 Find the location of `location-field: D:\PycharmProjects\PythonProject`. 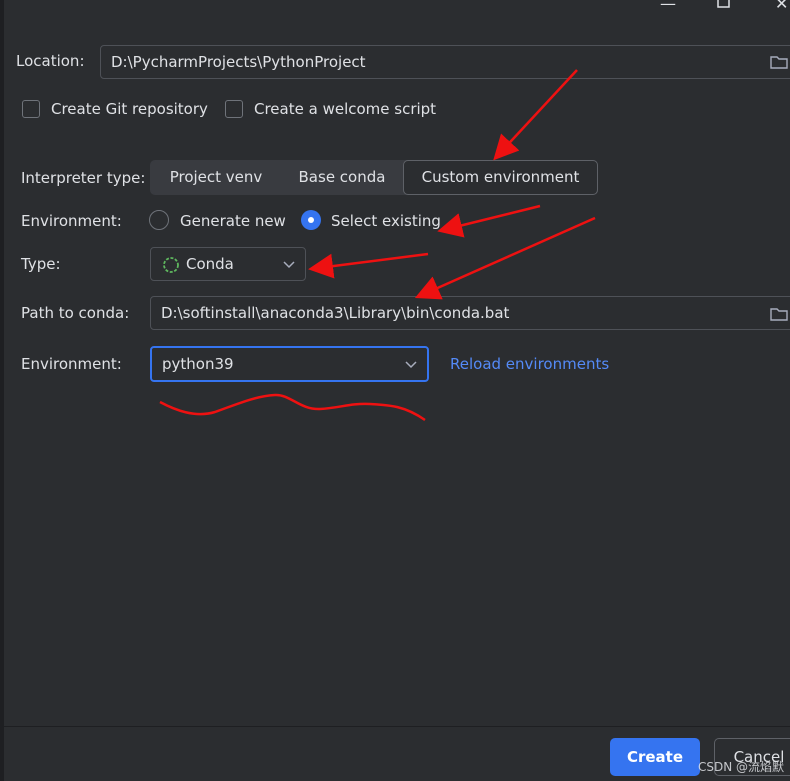

location-field: D:\PycharmProjects\PythonProject is located at coordinates (445, 62).